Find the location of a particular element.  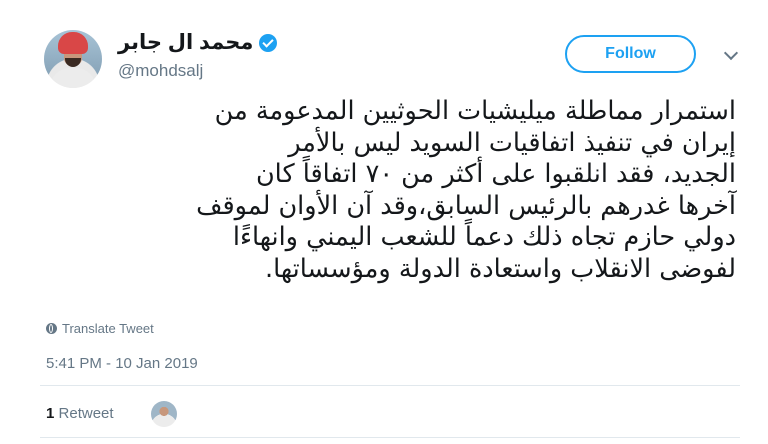

avatar-robe is located at coordinates (73, 78).